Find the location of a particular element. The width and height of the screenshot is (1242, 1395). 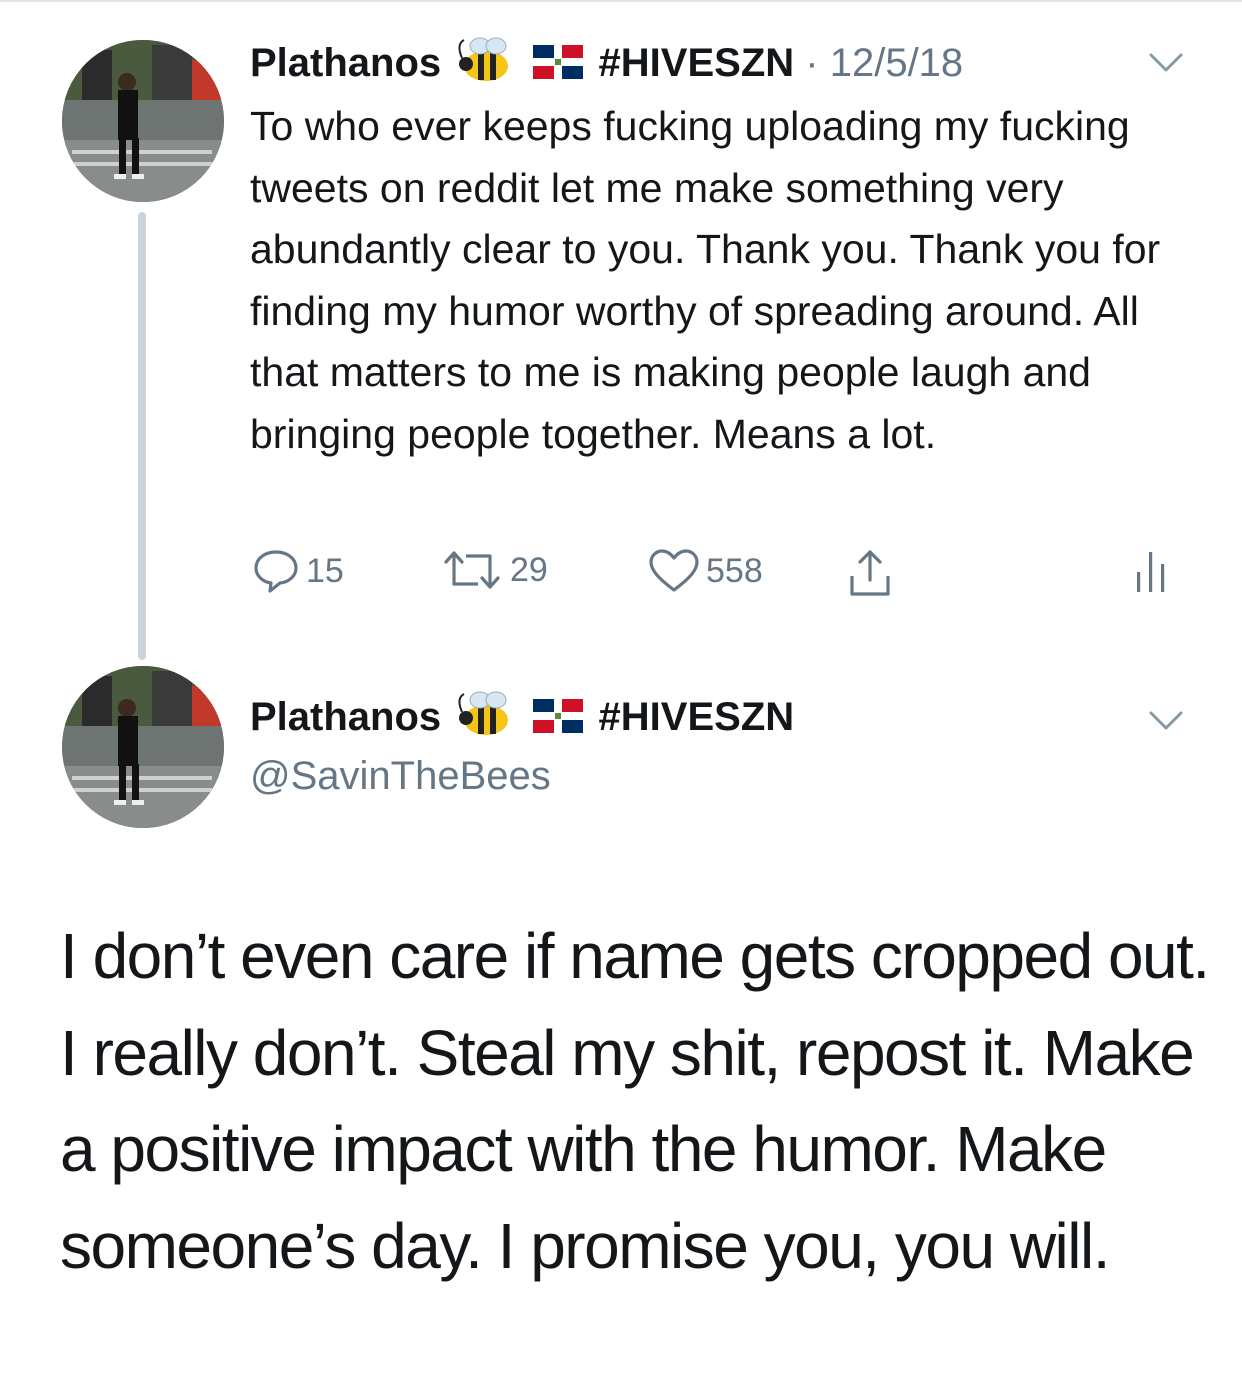

share-icon is located at coordinates (870, 573).